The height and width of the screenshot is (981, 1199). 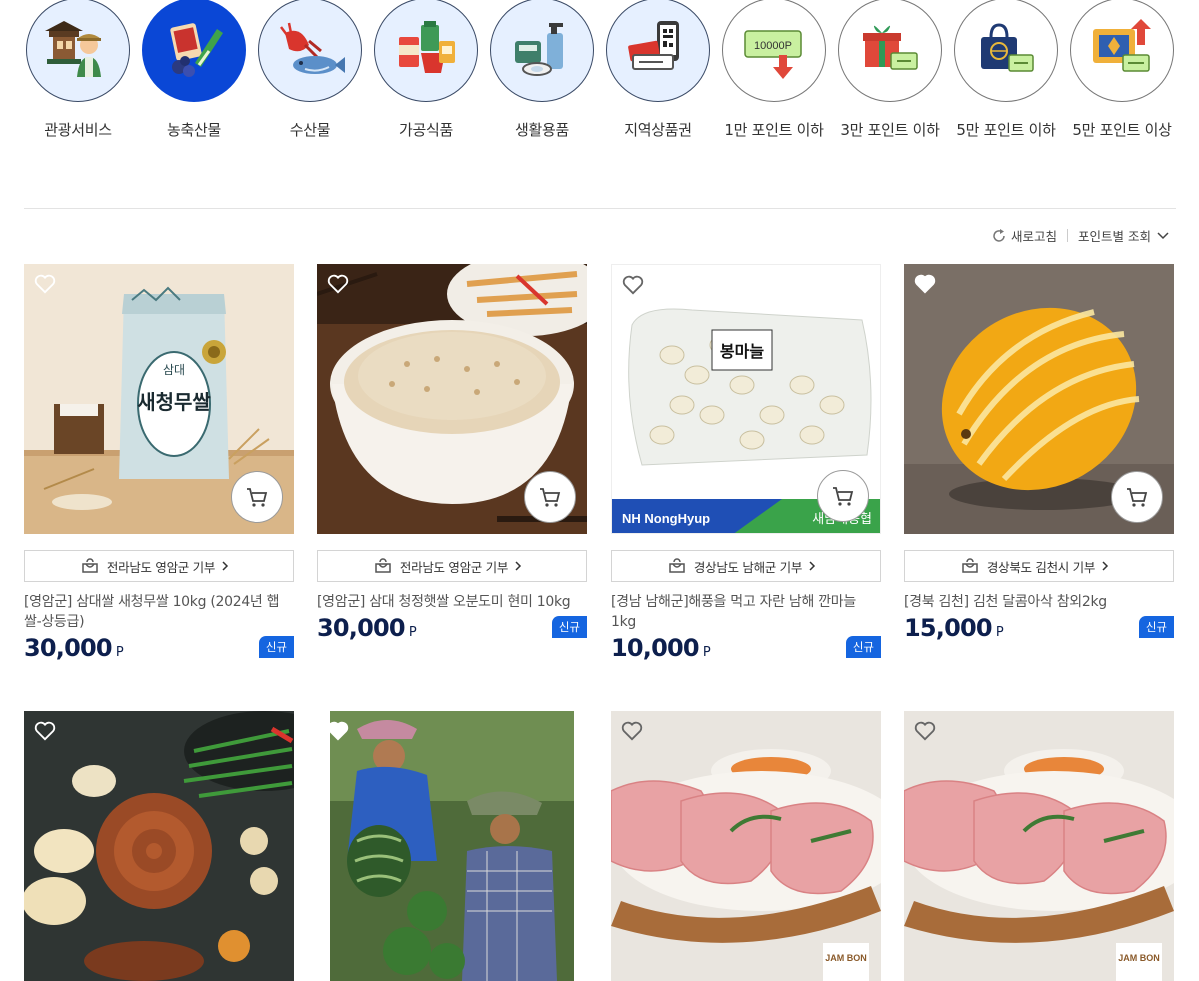 I want to click on sort-by-points-dropdown: 포인트별 조회, so click(x=1124, y=235).